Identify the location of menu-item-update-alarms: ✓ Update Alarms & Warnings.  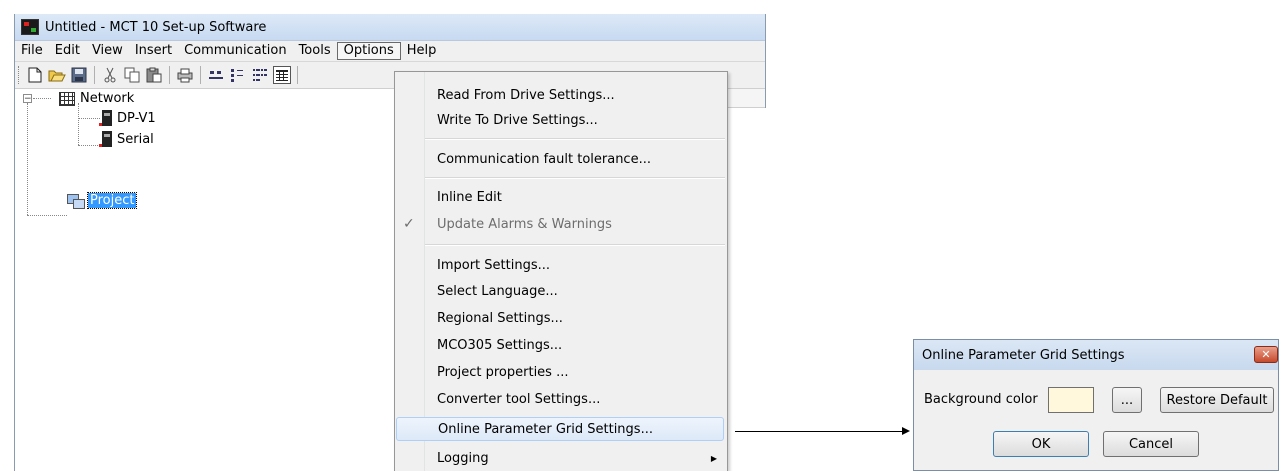
(561, 224).